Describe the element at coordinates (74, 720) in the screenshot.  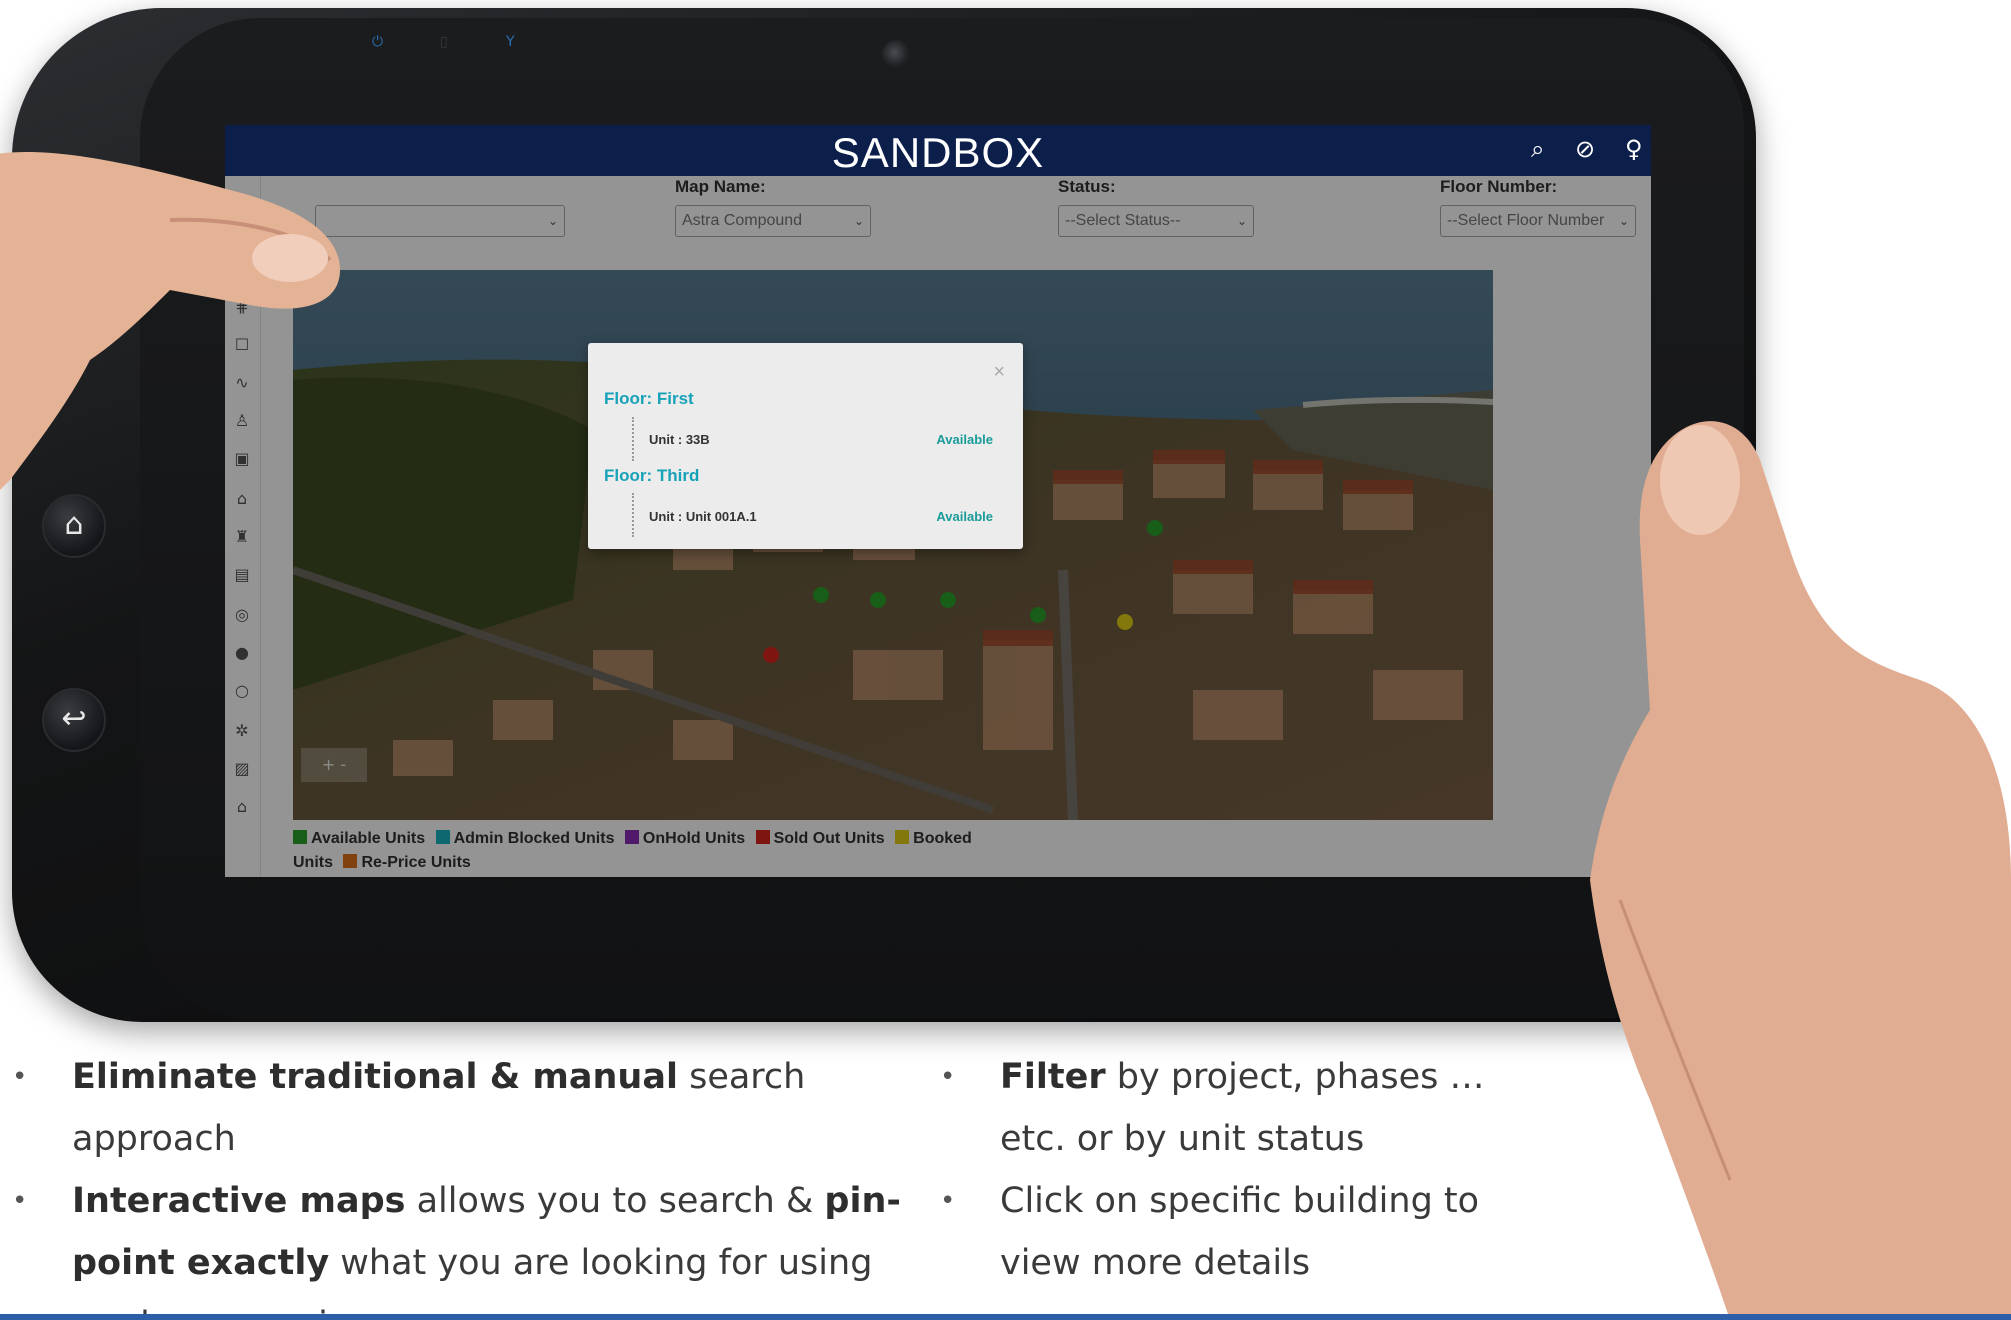
I see `back-button-icon: ↩` at that location.